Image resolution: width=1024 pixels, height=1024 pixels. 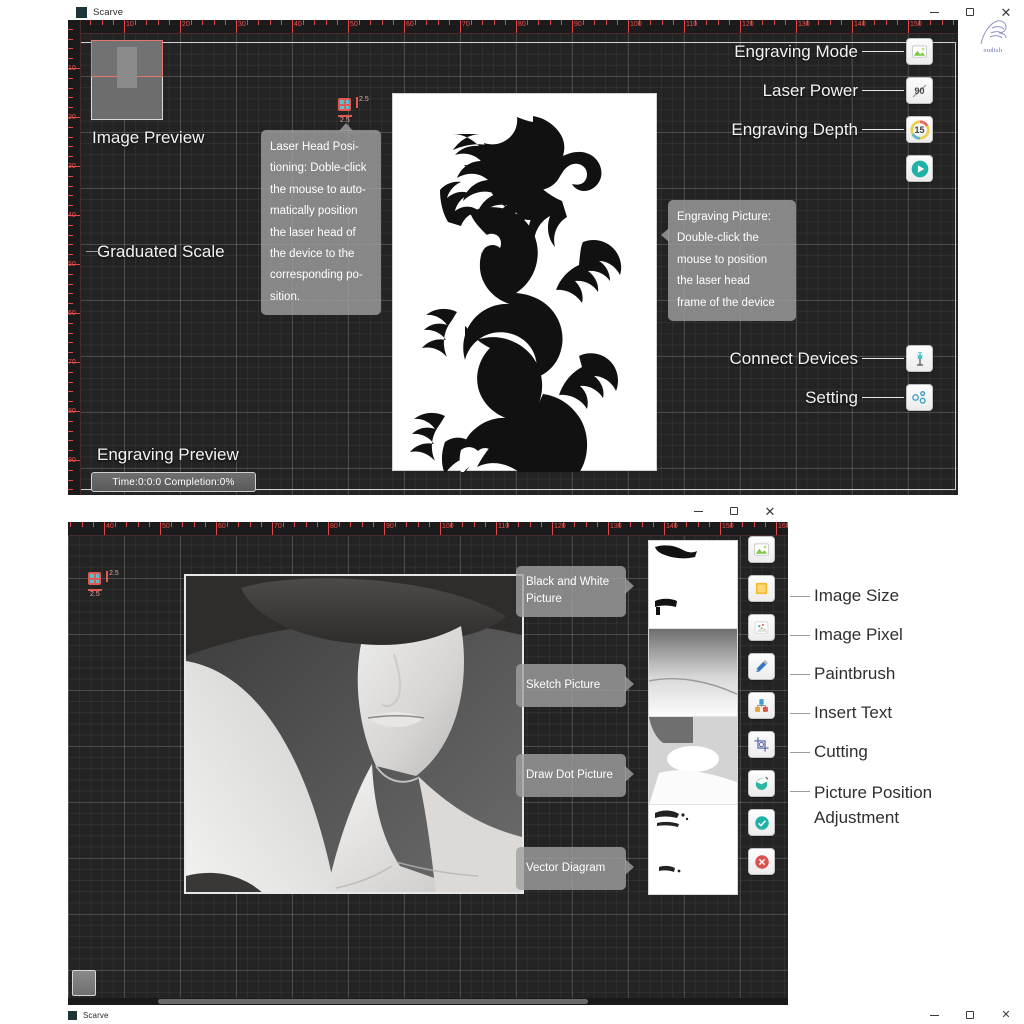 I want to click on thumbnail-vector, so click(x=693, y=849).